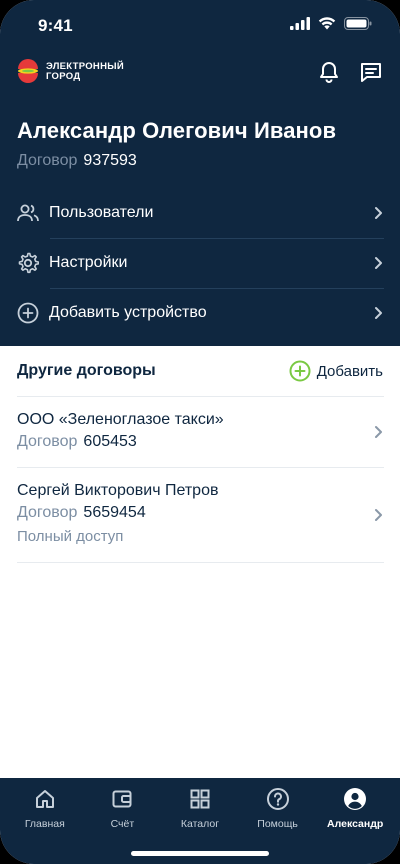 The height and width of the screenshot is (864, 400). Describe the element at coordinates (70, 536) in the screenshot. I see `access-level: Полный доступ` at that location.